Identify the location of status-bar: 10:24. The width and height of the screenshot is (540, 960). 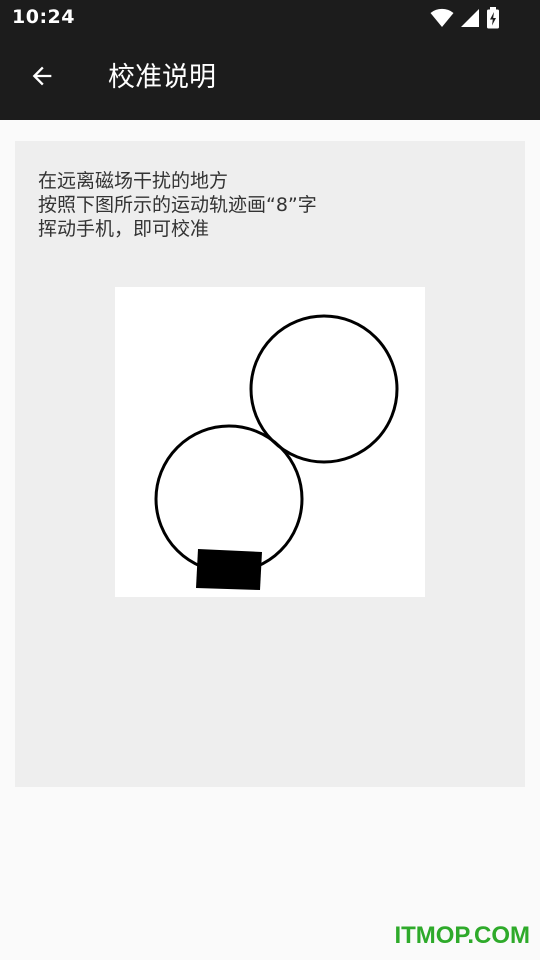
(270, 18).